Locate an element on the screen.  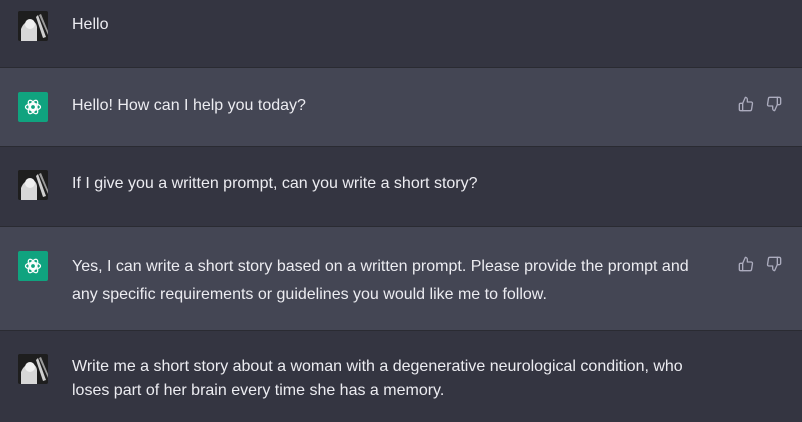
message-text: Hello is located at coordinates (90, 24).